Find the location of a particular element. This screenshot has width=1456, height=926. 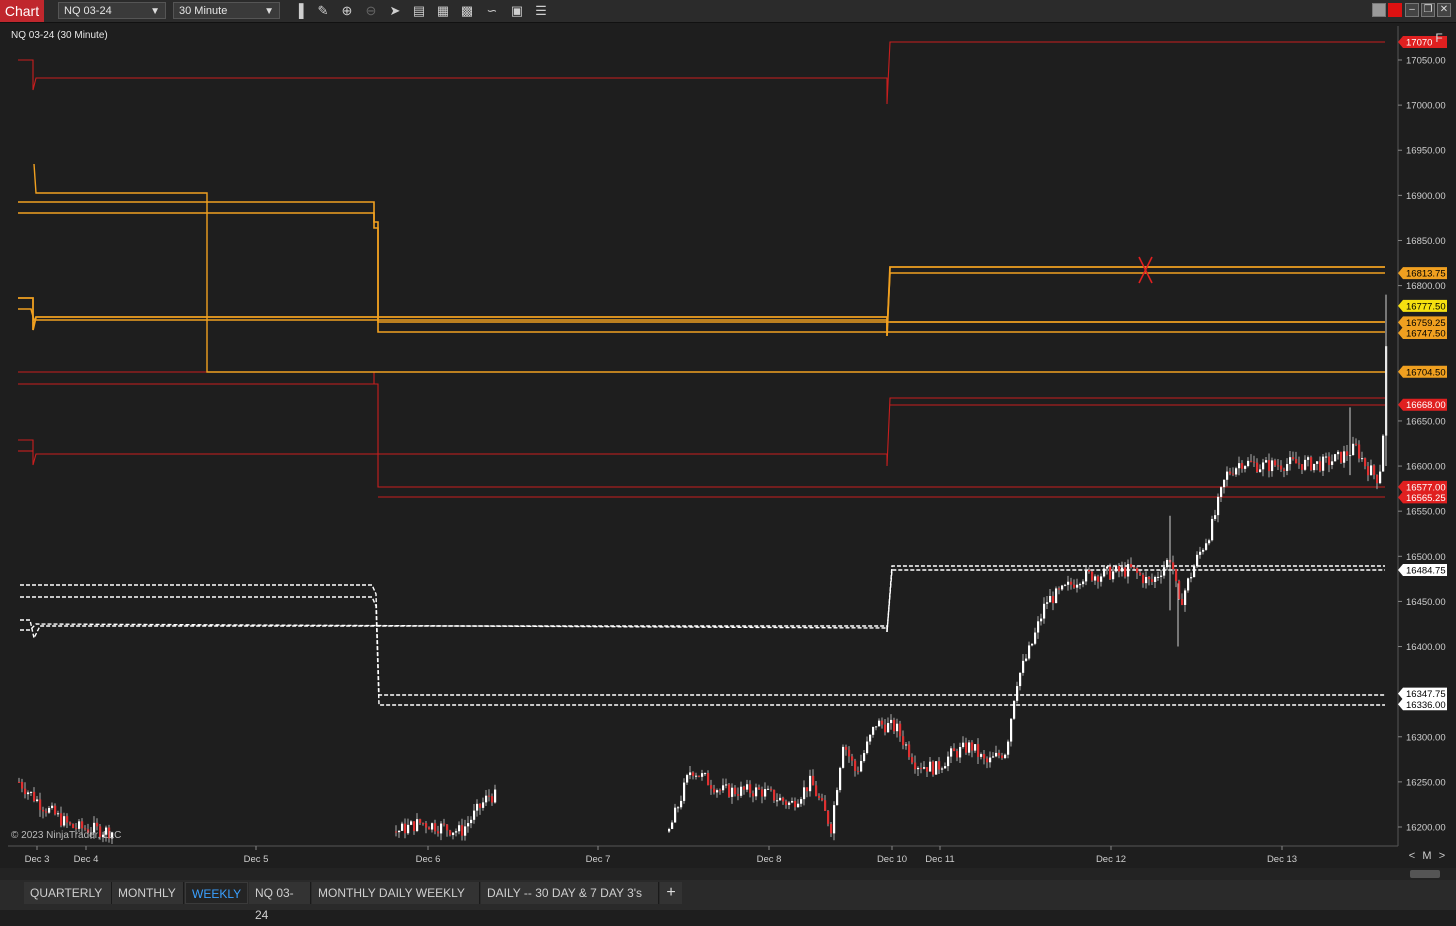

x-axis-label: Dec 4 is located at coordinates (86, 859).